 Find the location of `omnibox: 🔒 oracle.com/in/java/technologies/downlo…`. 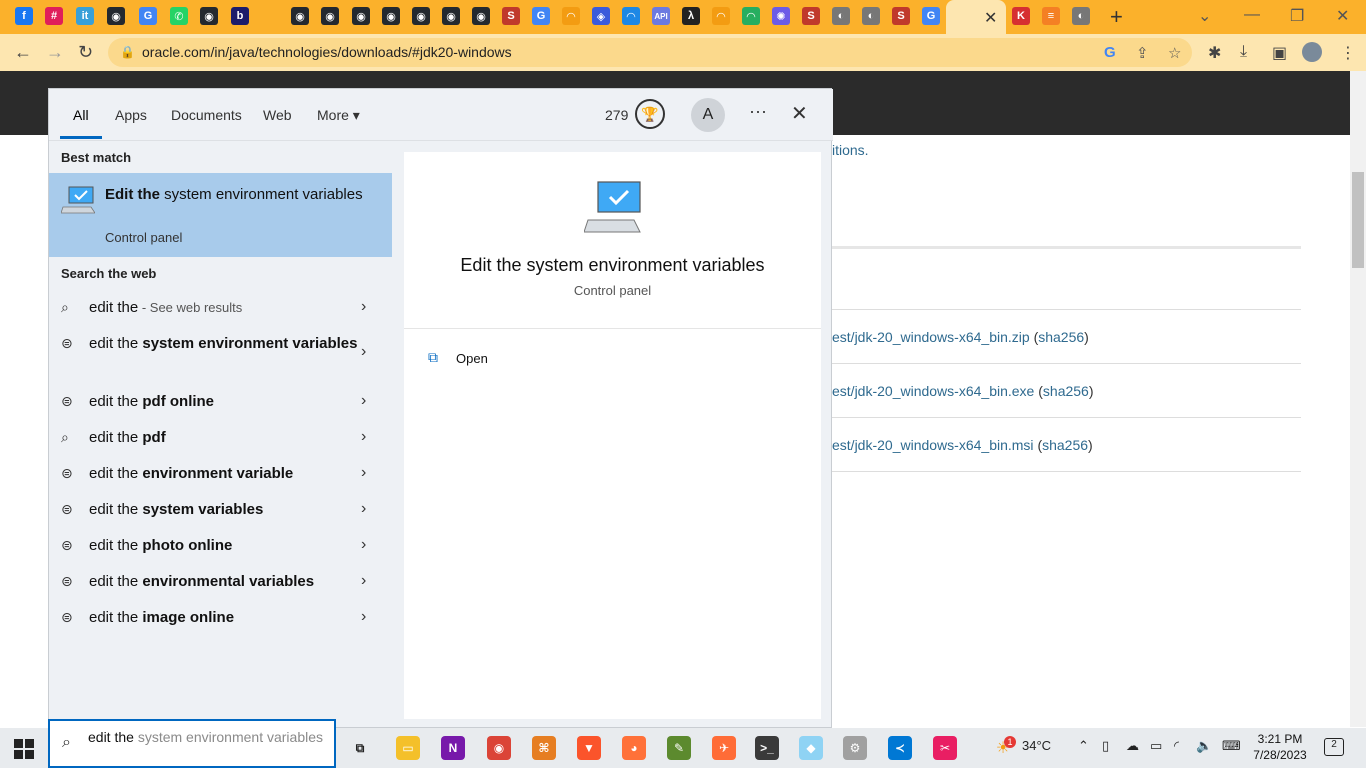

omnibox: 🔒 oracle.com/in/java/technologies/downlo… is located at coordinates (650, 52).